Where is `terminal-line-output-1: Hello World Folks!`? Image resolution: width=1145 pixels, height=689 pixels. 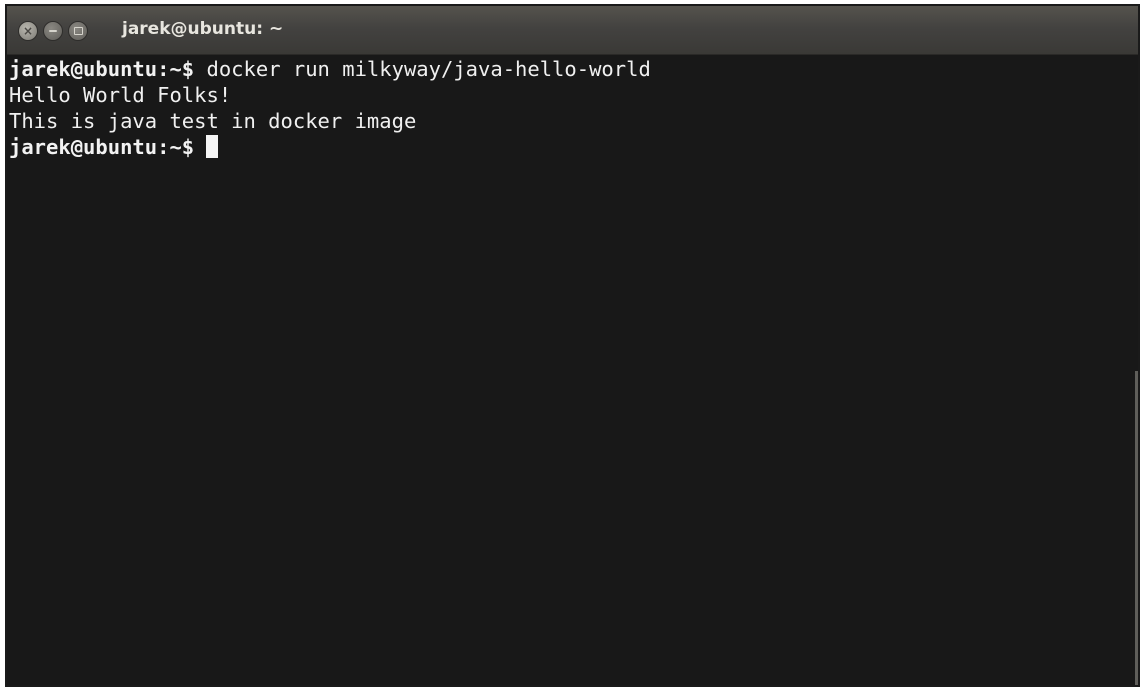
terminal-line-output-1: Hello World Folks! is located at coordinates (573, 95).